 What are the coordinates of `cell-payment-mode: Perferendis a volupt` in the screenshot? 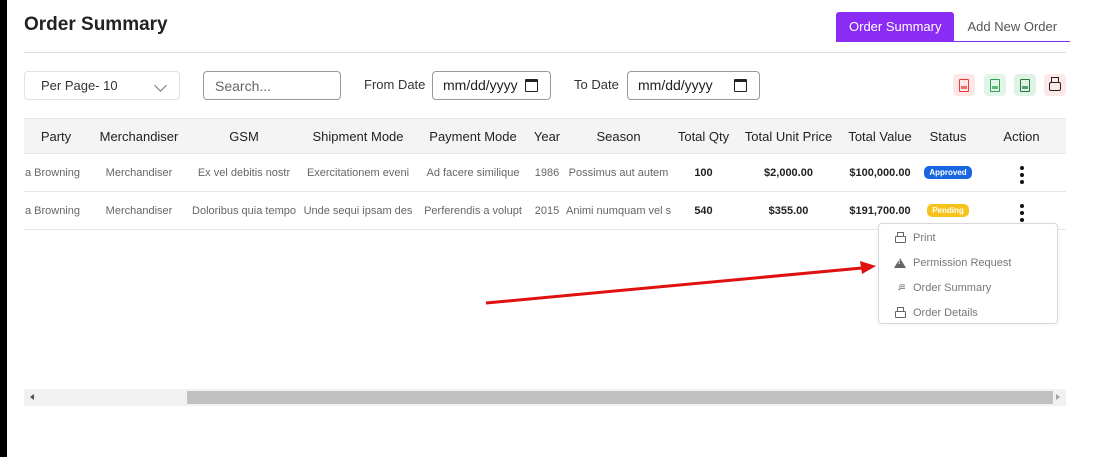 It's located at (473, 210).